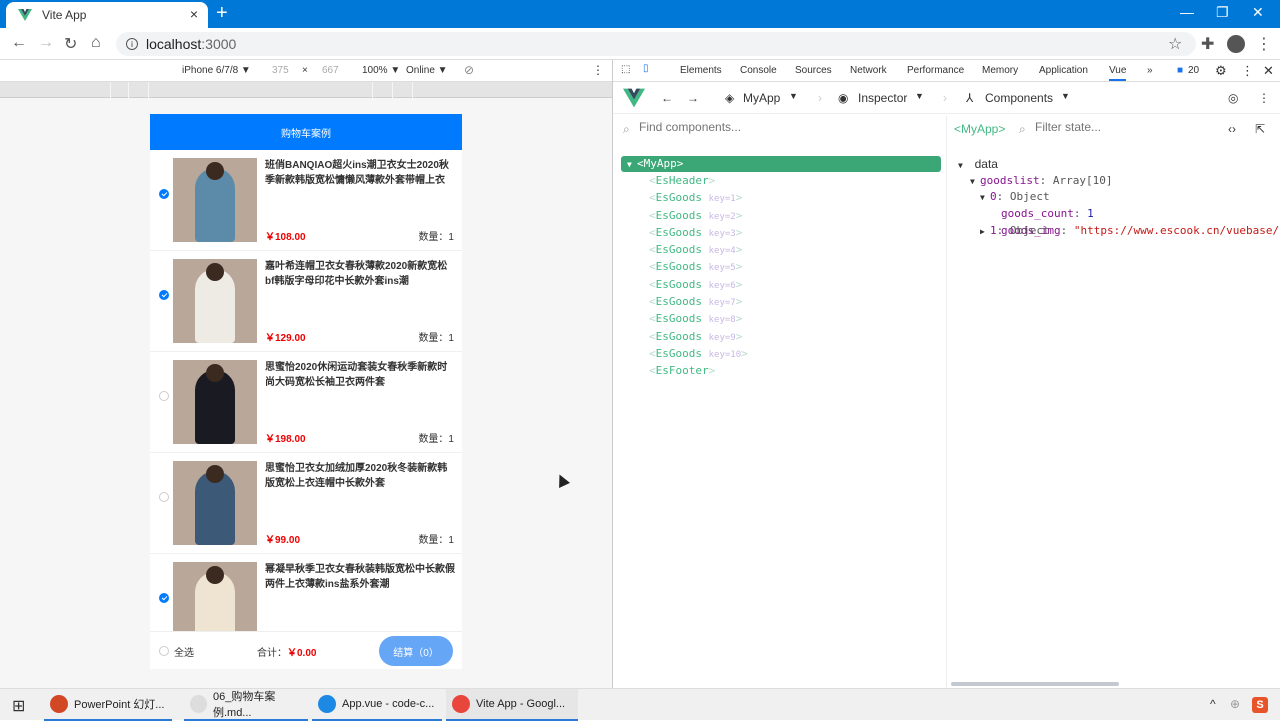  What do you see at coordinates (107, 15) in the screenshot?
I see `browser-tab: Vite App ×` at bounding box center [107, 15].